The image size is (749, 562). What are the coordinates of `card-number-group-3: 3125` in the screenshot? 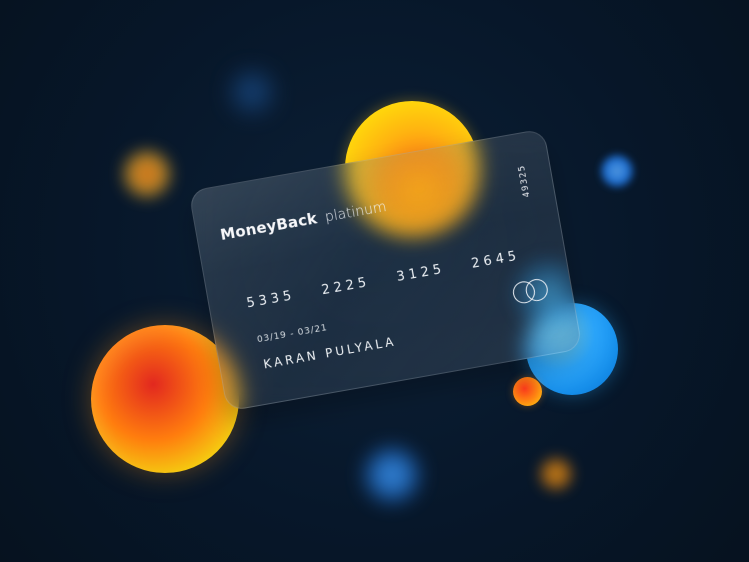 It's located at (421, 273).